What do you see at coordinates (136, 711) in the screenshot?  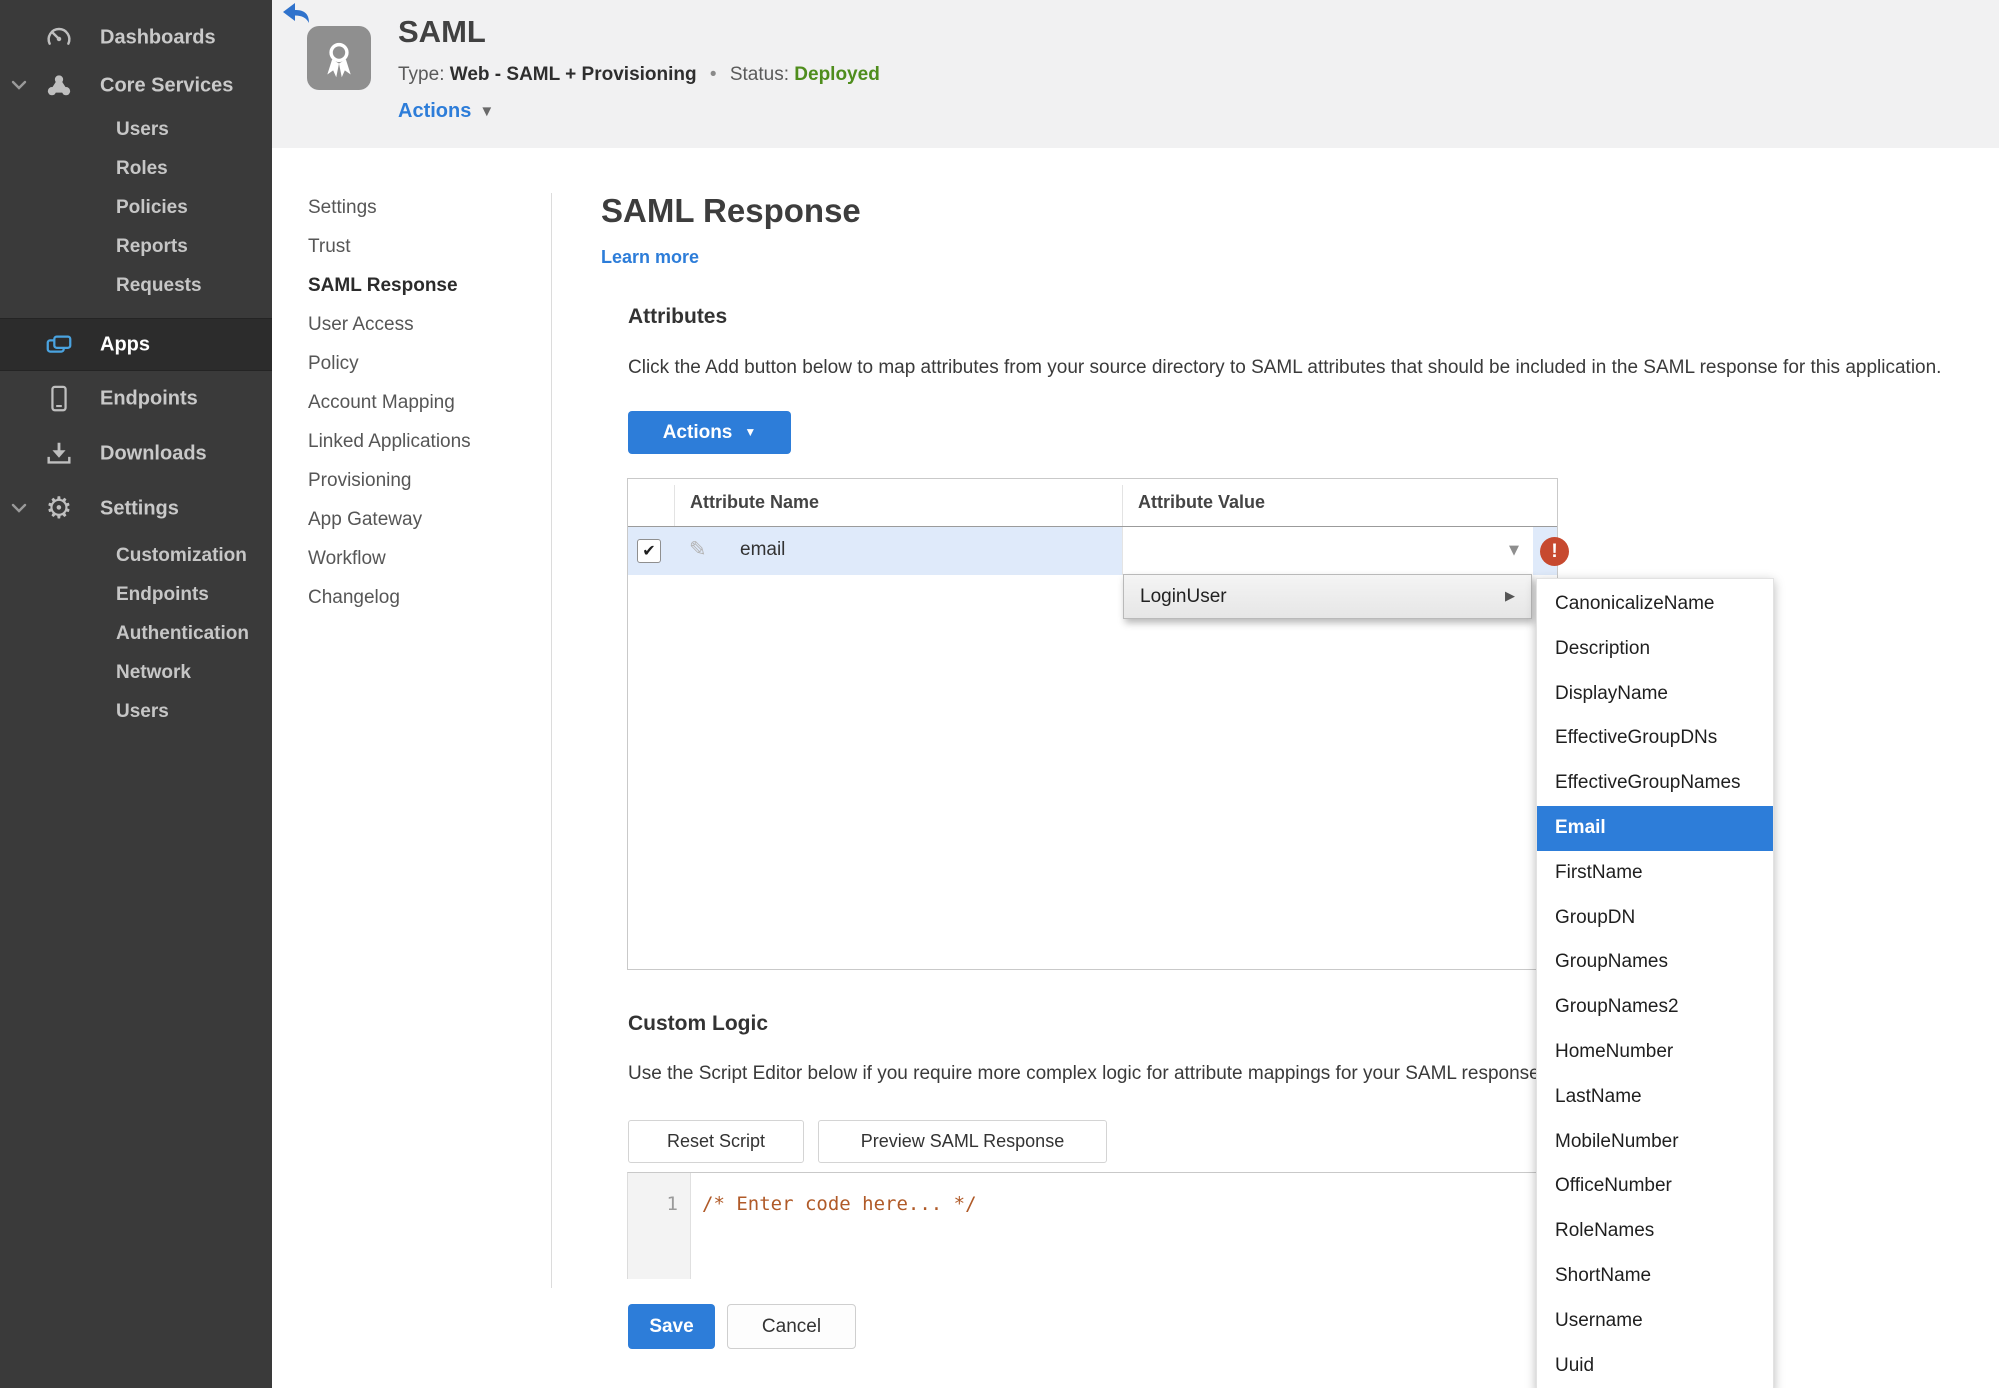 I see `sidebar-item-users-settings: Users` at bounding box center [136, 711].